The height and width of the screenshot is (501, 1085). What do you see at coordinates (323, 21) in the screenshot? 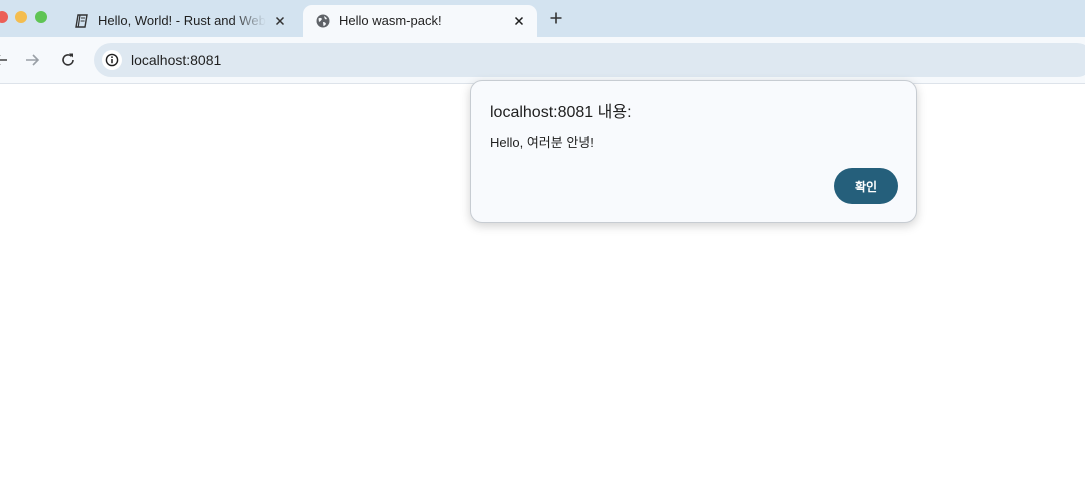
I see `globe-icon` at bounding box center [323, 21].